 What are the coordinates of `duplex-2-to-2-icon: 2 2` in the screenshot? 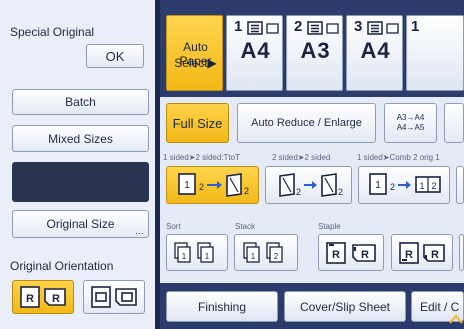 It's located at (310, 185).